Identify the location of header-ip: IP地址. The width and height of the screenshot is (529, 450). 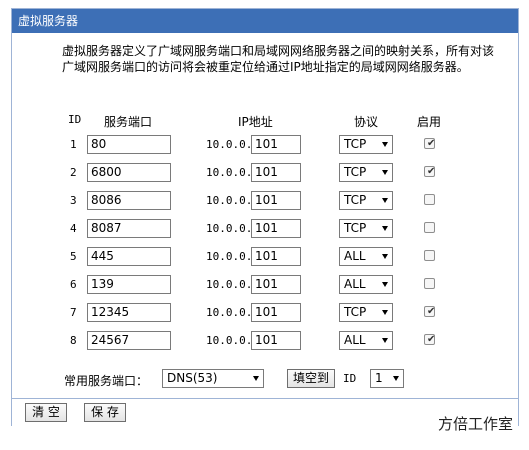
(255, 122).